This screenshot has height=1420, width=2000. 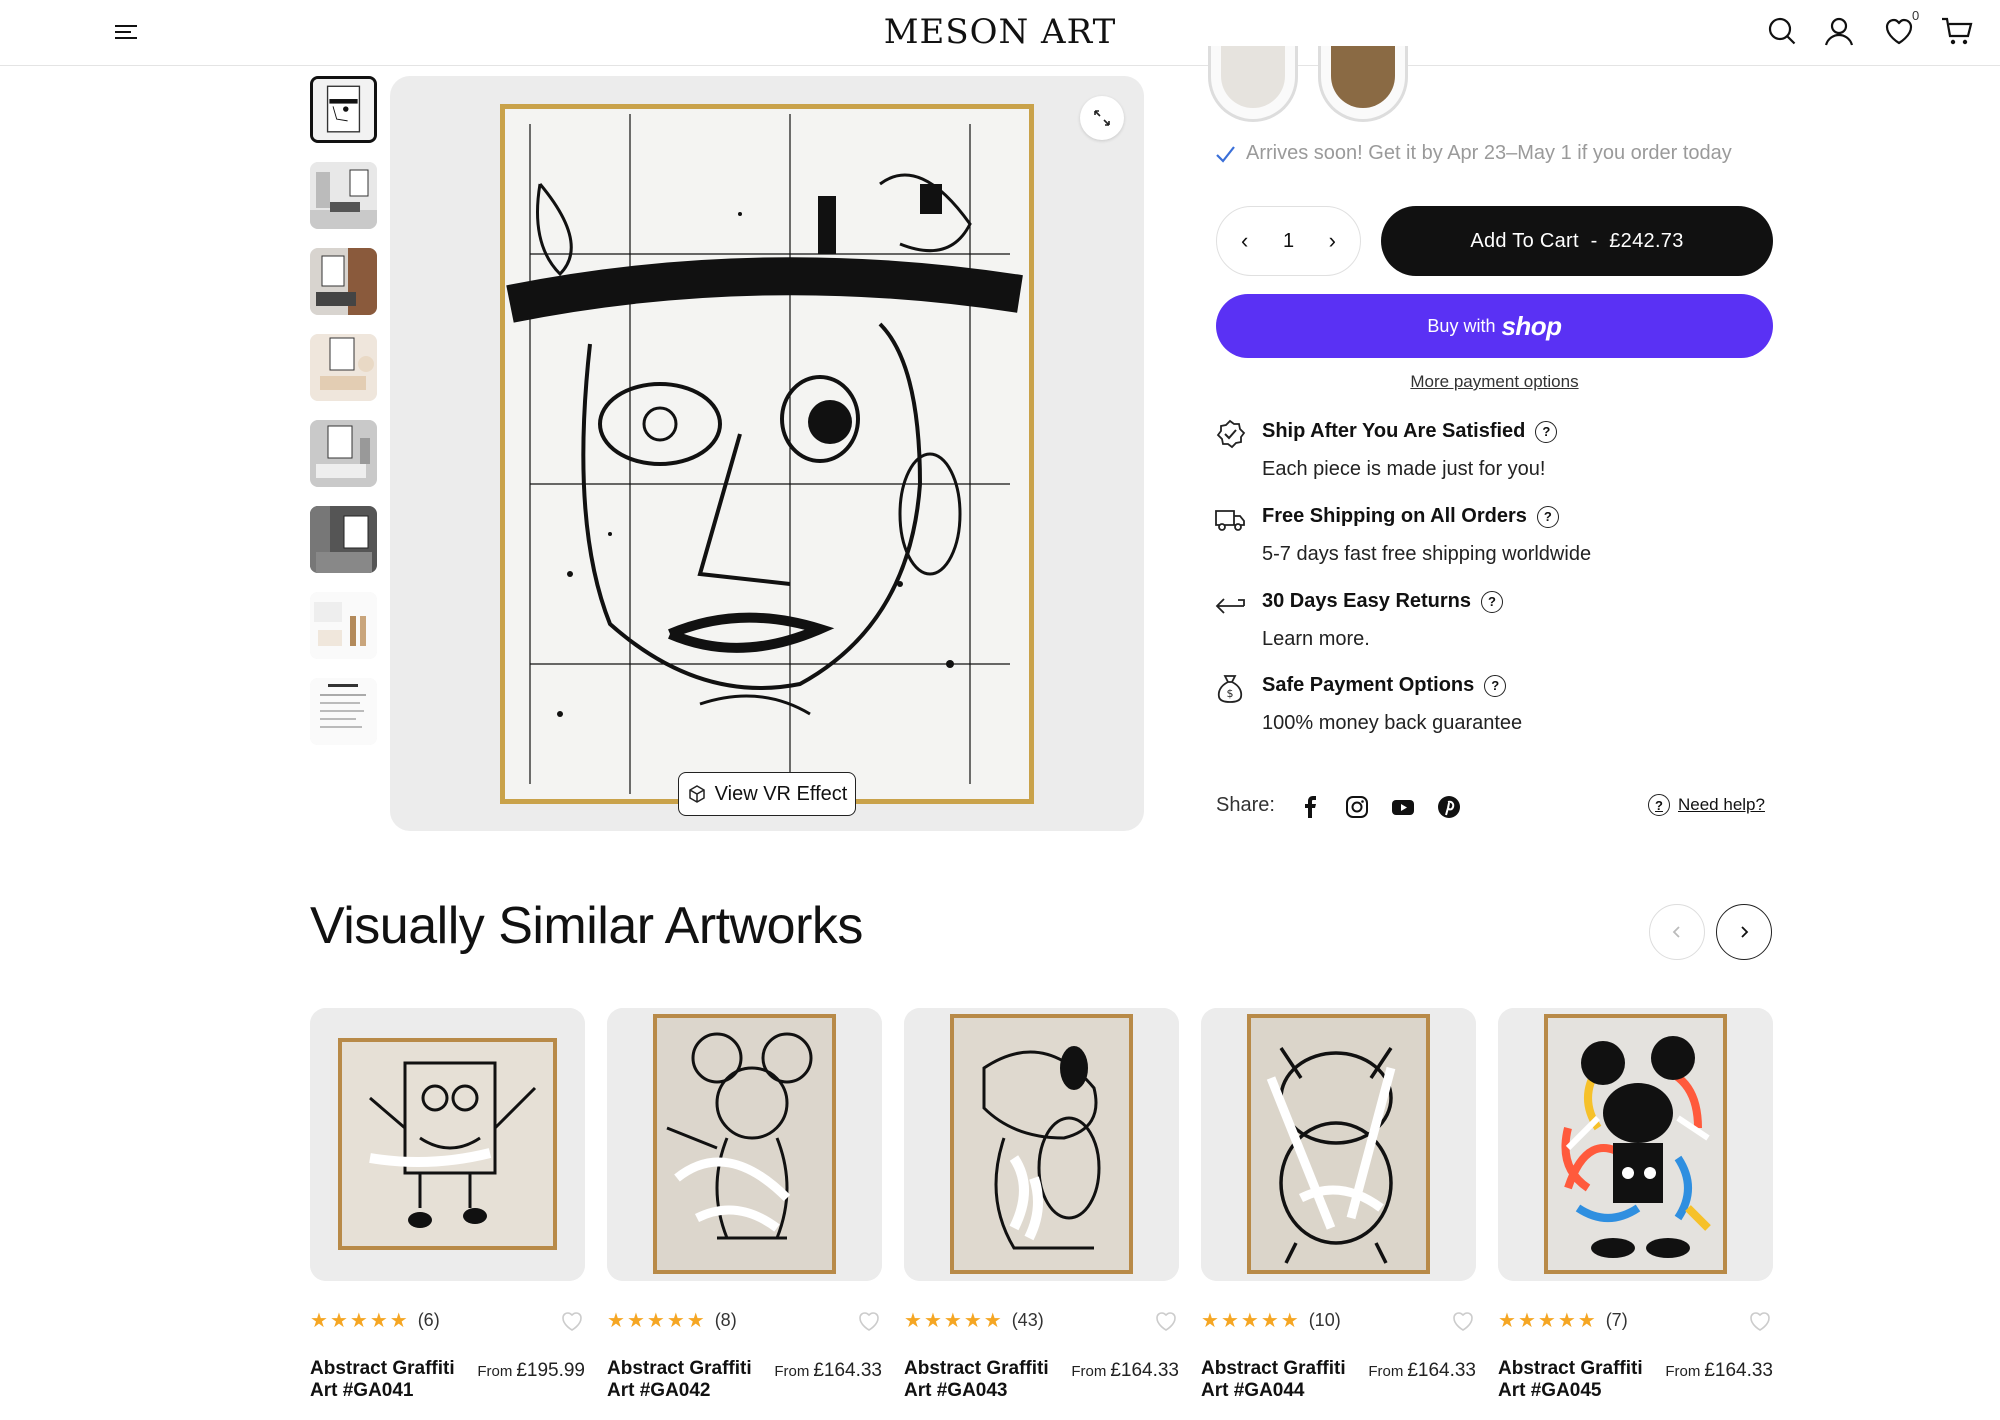 I want to click on feature-title: Ship After You Are Satisfied, so click(x=1394, y=431).